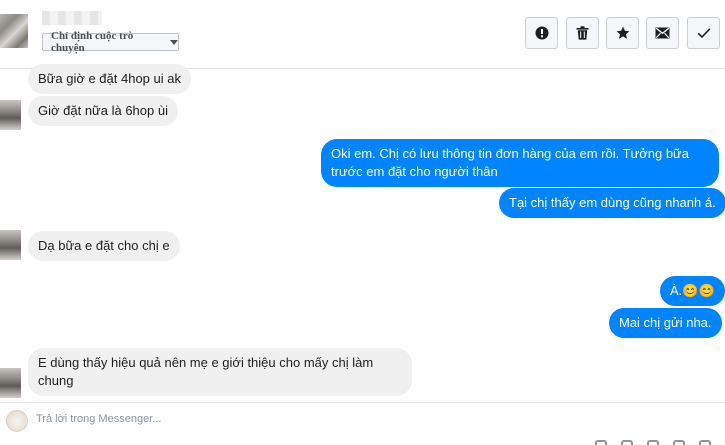  Describe the element at coordinates (72, 18) in the screenshot. I see `contact-name-blurred` at that location.